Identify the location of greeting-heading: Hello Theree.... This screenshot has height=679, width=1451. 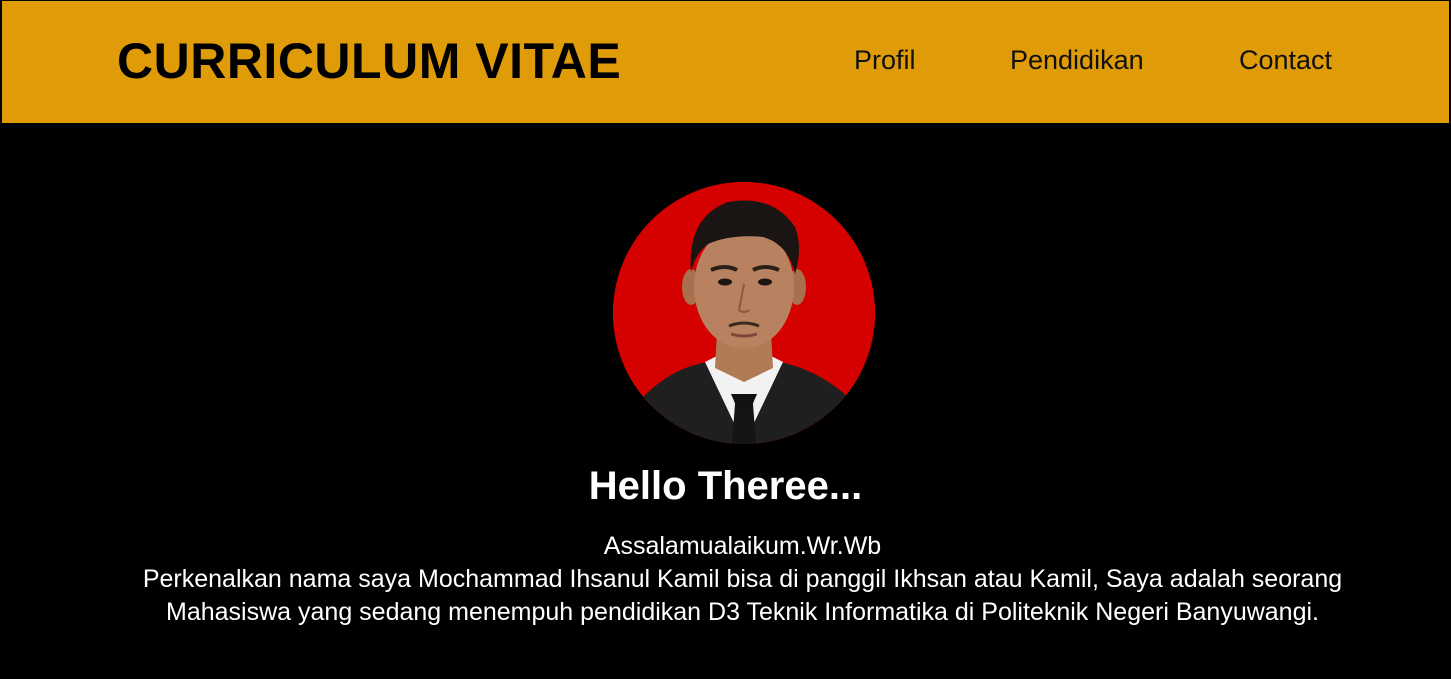
(725, 486).